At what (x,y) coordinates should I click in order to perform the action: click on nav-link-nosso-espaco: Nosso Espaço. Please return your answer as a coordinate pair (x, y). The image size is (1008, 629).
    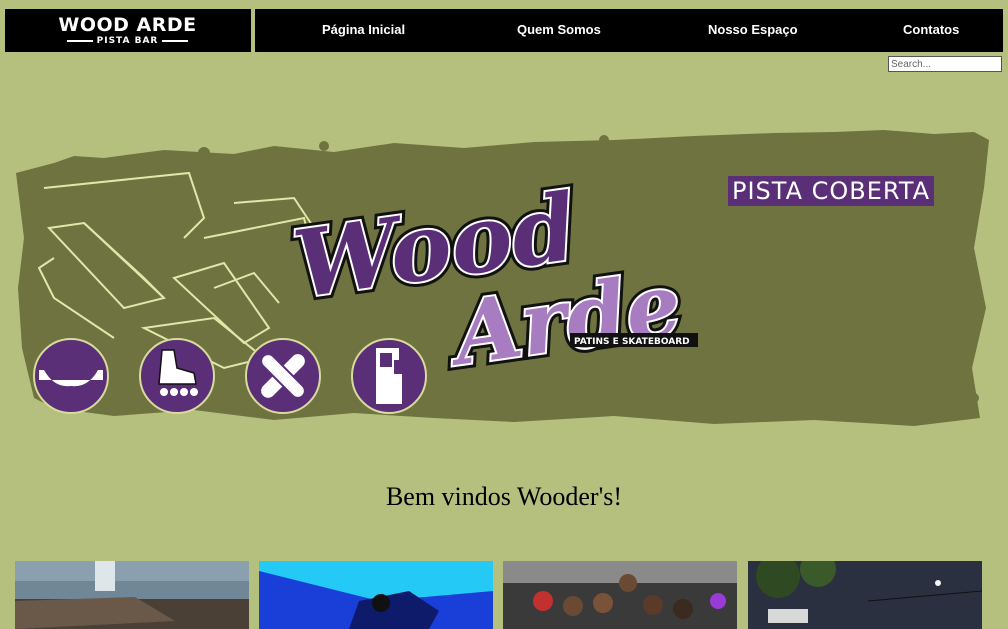
    Looking at the image, I should click on (753, 29).